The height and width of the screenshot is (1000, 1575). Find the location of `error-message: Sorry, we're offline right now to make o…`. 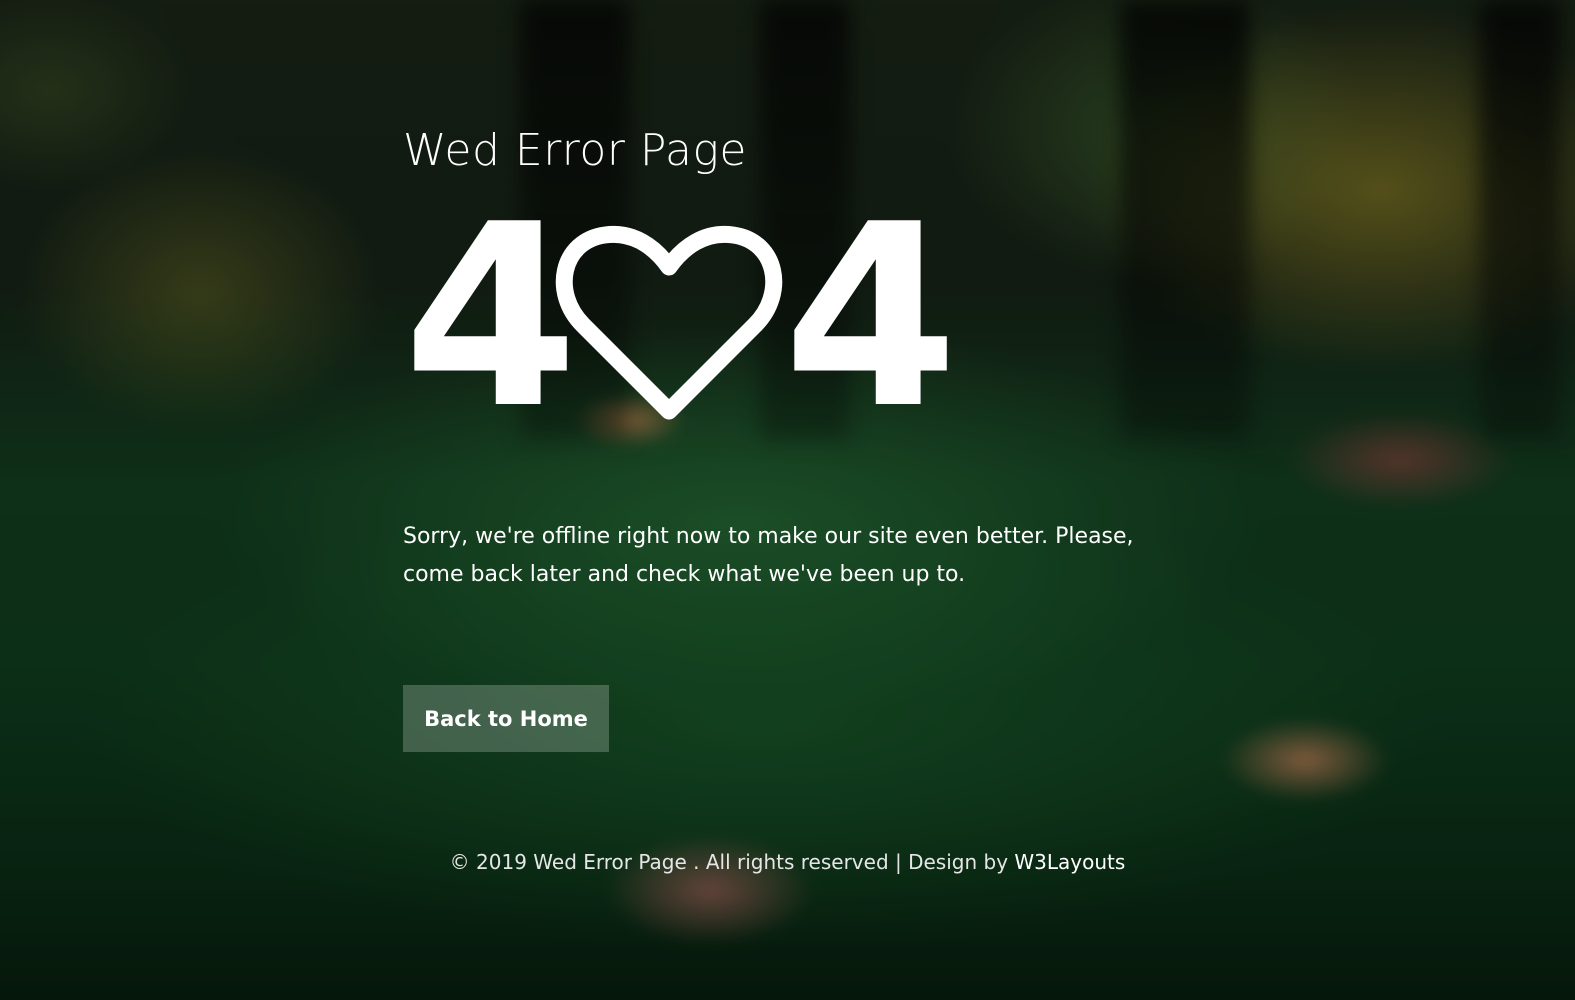

error-message: Sorry, we're offline right now to make o… is located at coordinates (768, 555).